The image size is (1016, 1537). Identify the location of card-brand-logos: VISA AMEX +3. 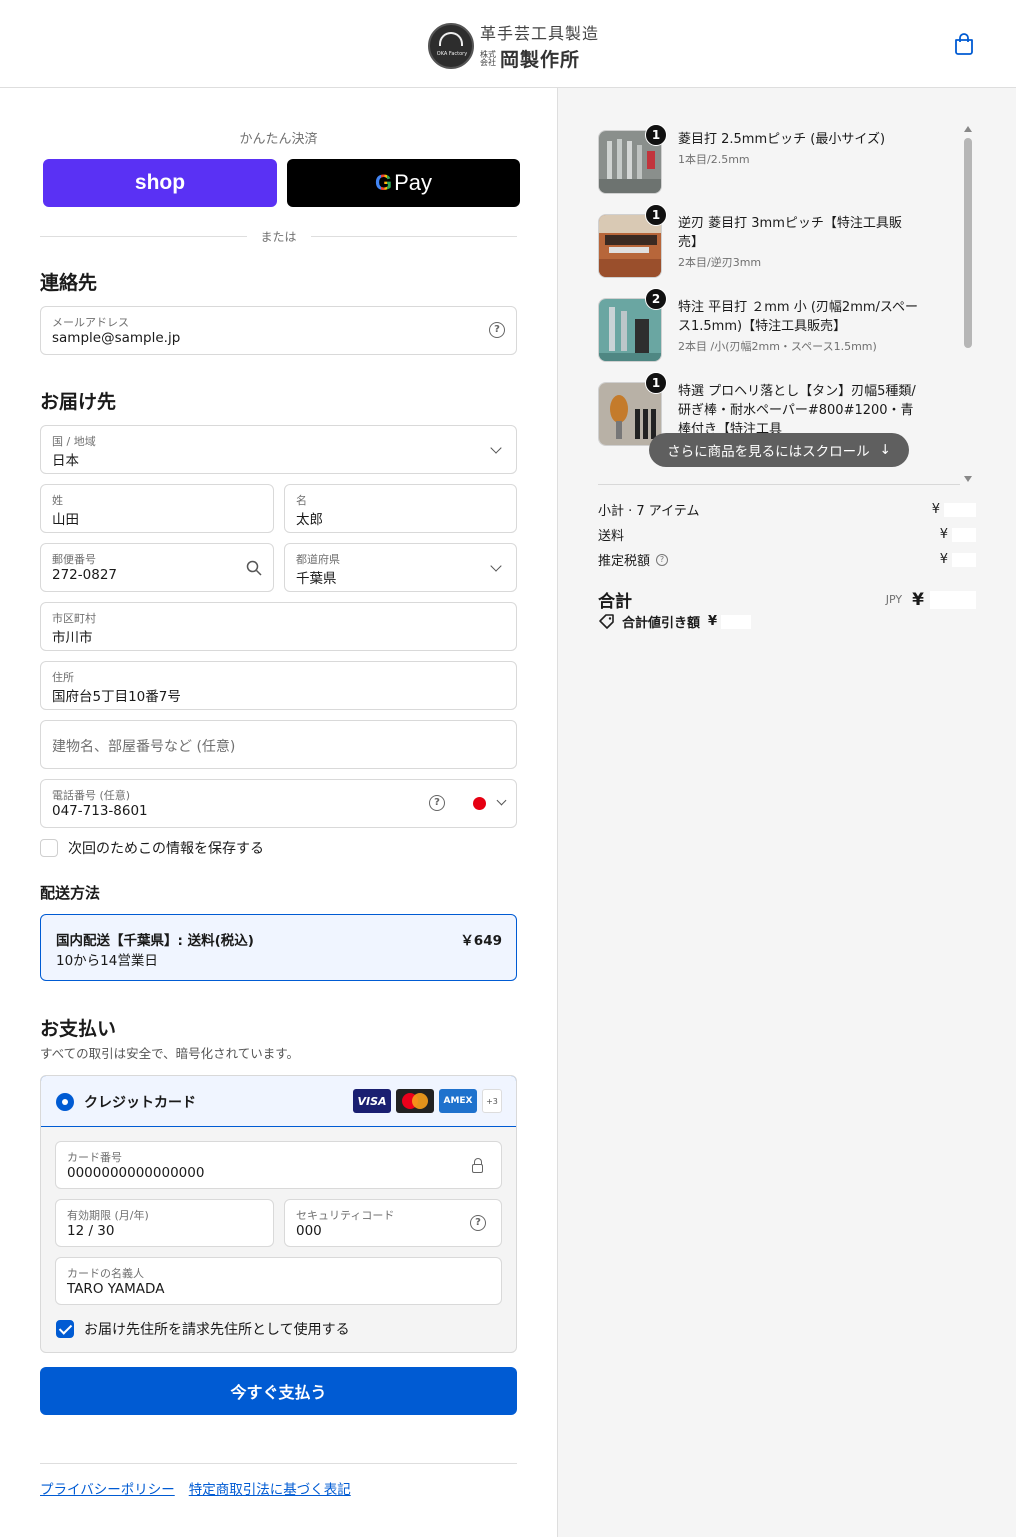
(427, 1101).